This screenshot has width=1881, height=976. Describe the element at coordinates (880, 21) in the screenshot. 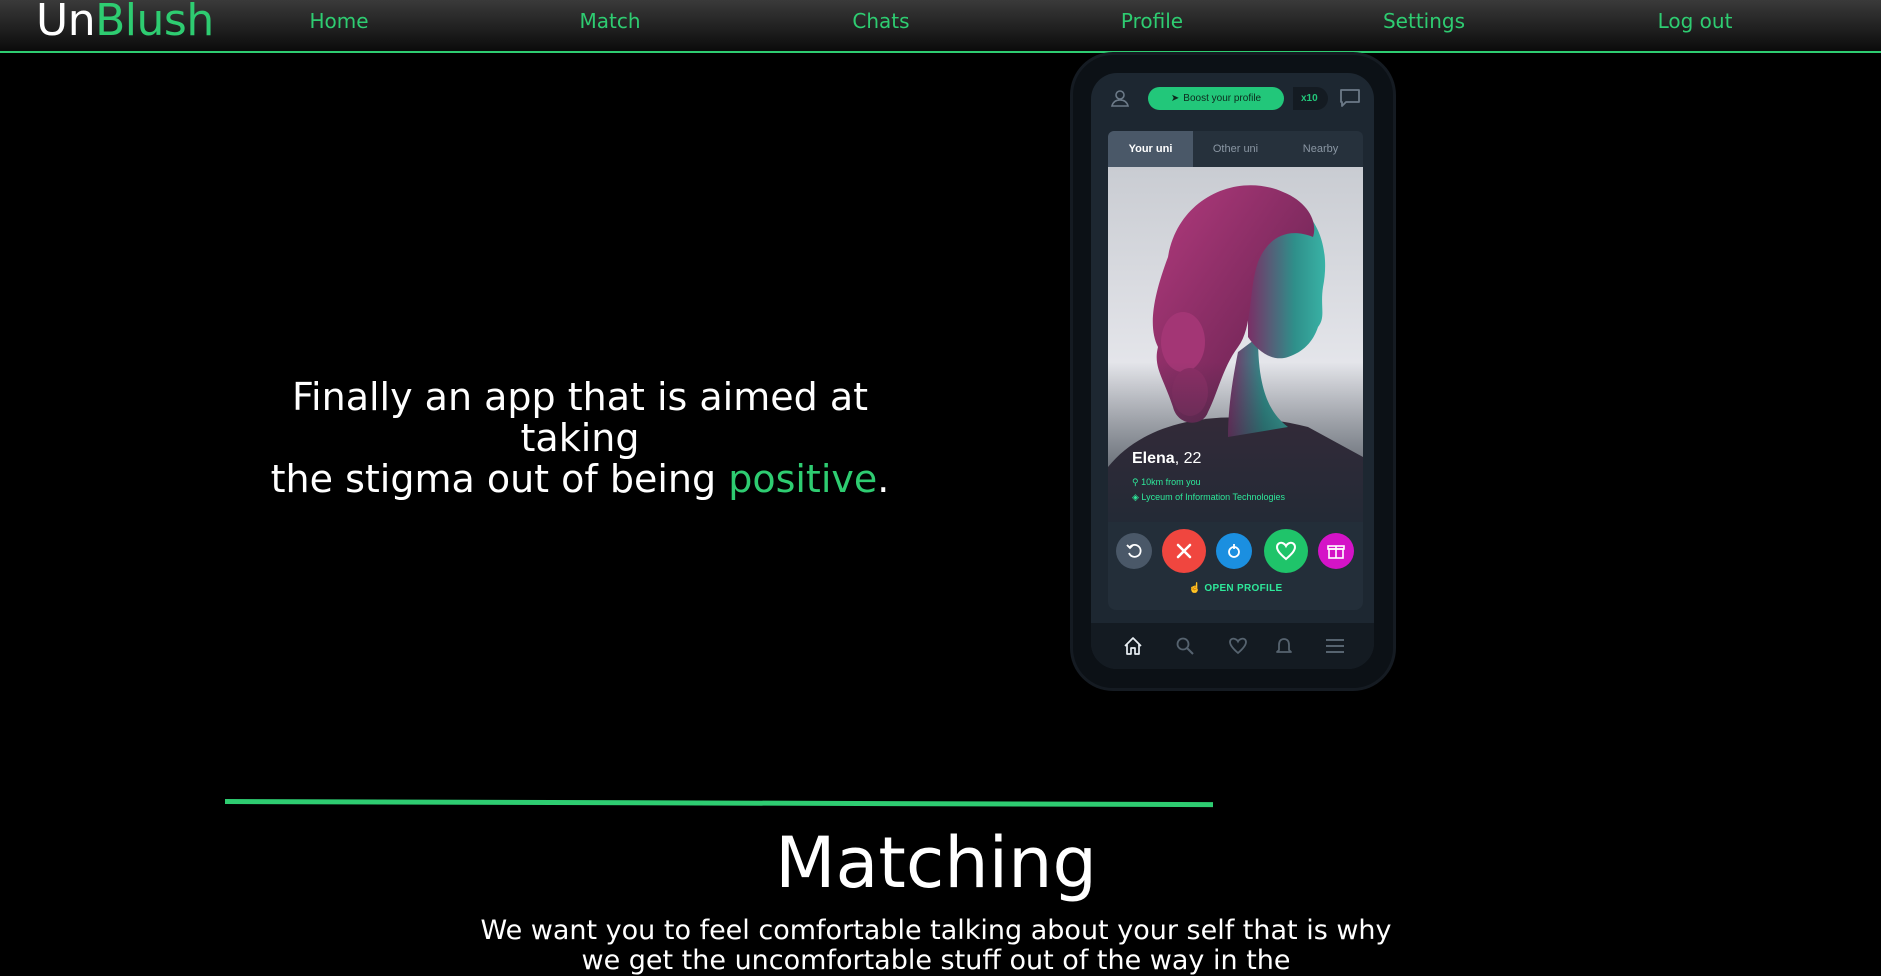

I see `nav-chats-link: Chats` at that location.